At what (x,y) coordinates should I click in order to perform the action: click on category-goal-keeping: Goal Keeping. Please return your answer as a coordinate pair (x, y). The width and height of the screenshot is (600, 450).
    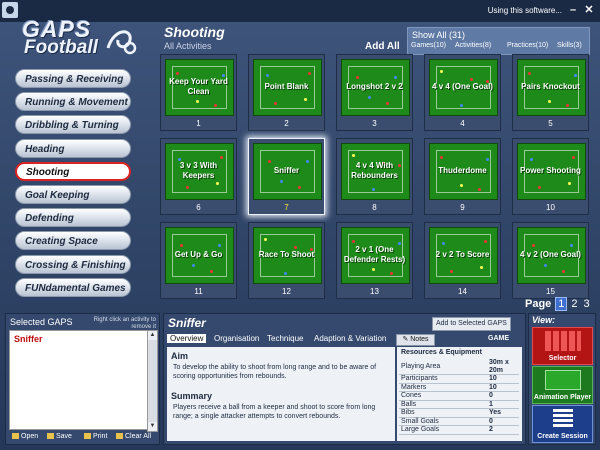
    Looking at the image, I should click on (73, 194).